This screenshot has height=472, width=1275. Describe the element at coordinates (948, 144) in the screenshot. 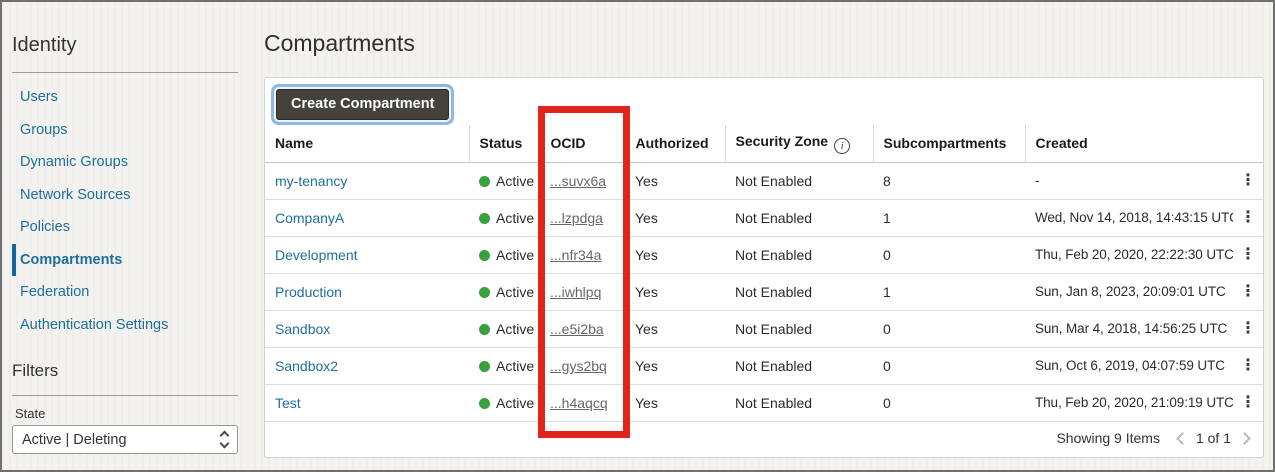

I see `column-header-subcompartments: Subcompartments` at that location.